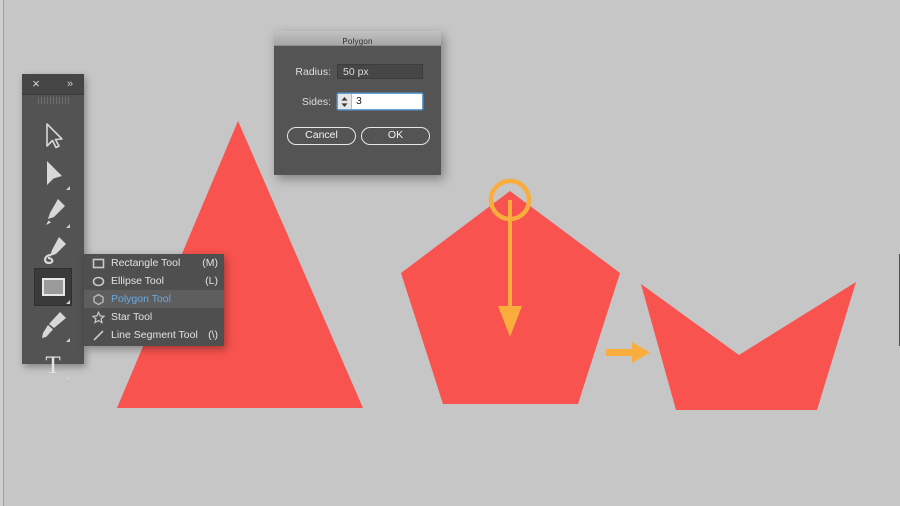 The image size is (900, 506). Describe the element at coordinates (357, 41) in the screenshot. I see `dialog-title: Polygon` at that location.